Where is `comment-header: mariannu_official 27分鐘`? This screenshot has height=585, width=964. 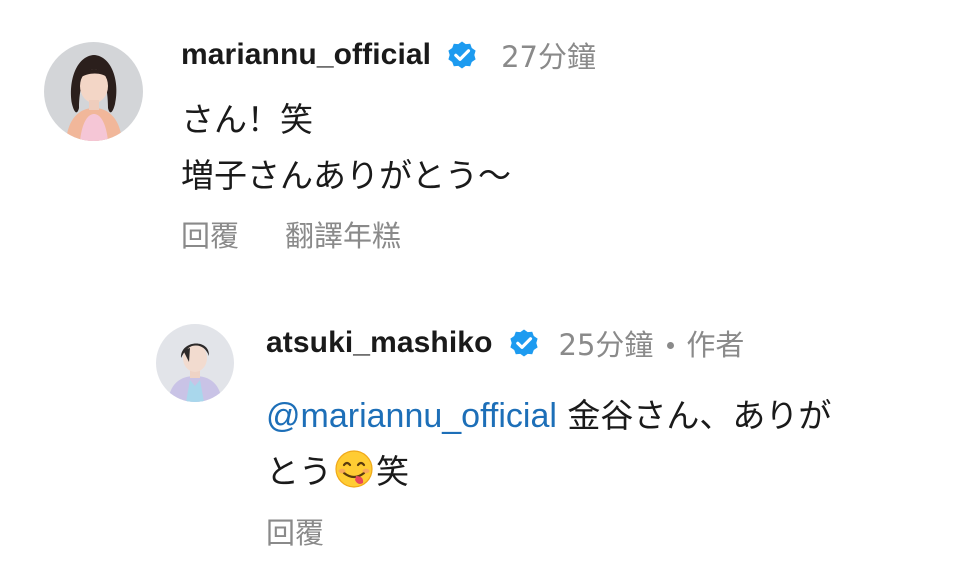 comment-header: mariannu_official 27分鐘 is located at coordinates (388, 55).